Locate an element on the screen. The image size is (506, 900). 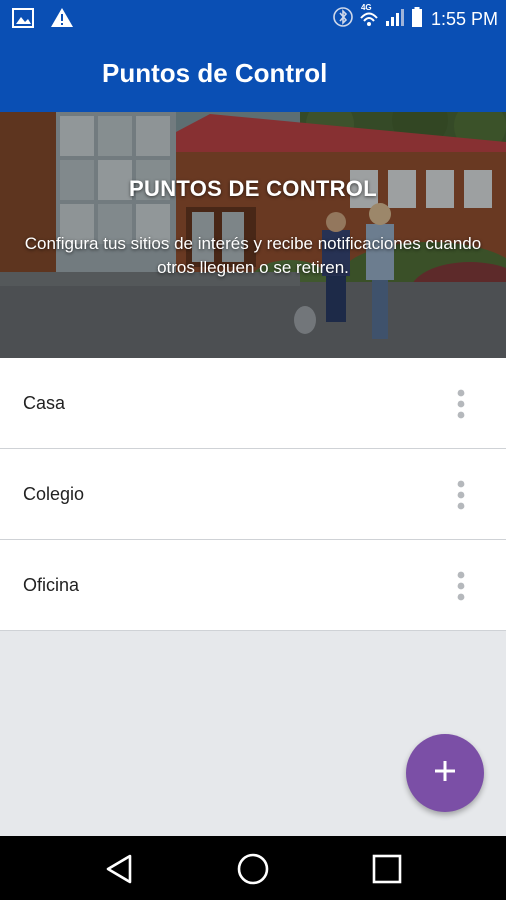
navigation-bar is located at coordinates (253, 868).